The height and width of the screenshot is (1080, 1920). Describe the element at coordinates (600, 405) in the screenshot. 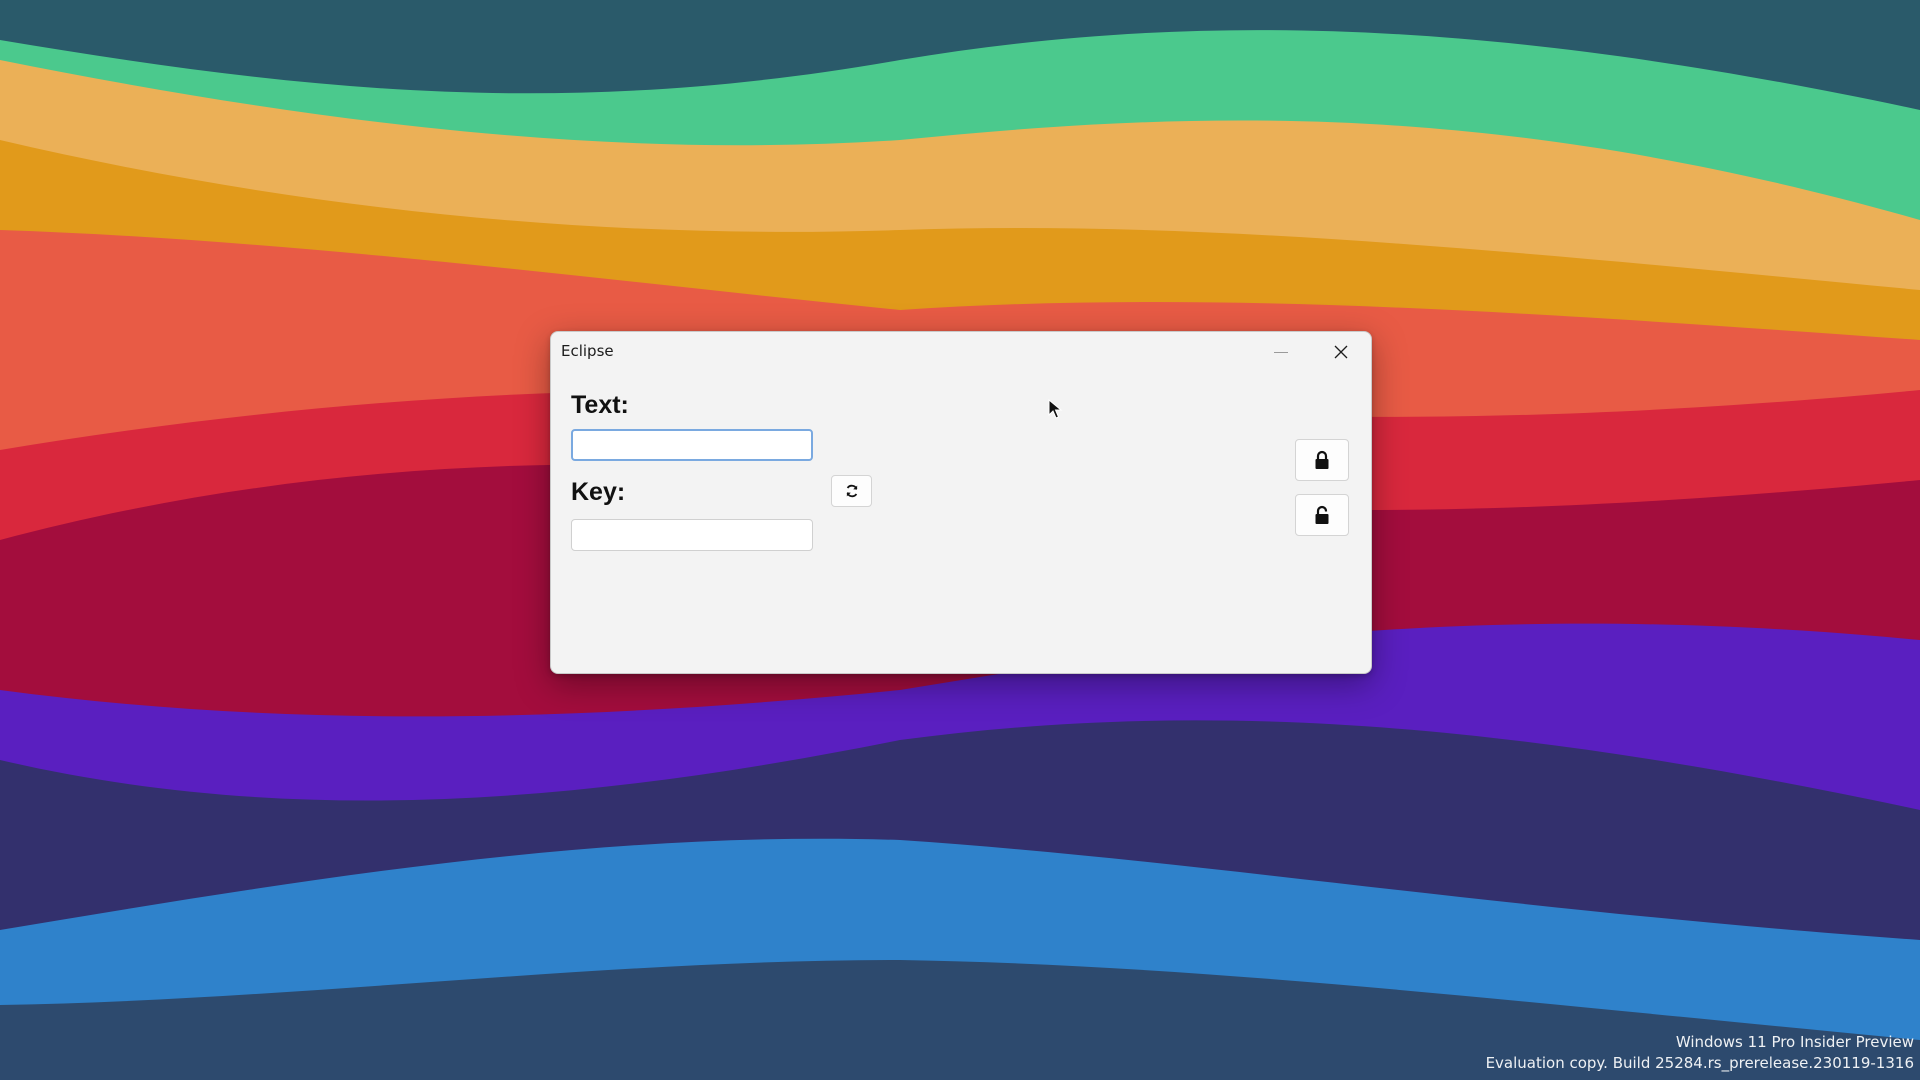

I see `text-label: Text:` at that location.